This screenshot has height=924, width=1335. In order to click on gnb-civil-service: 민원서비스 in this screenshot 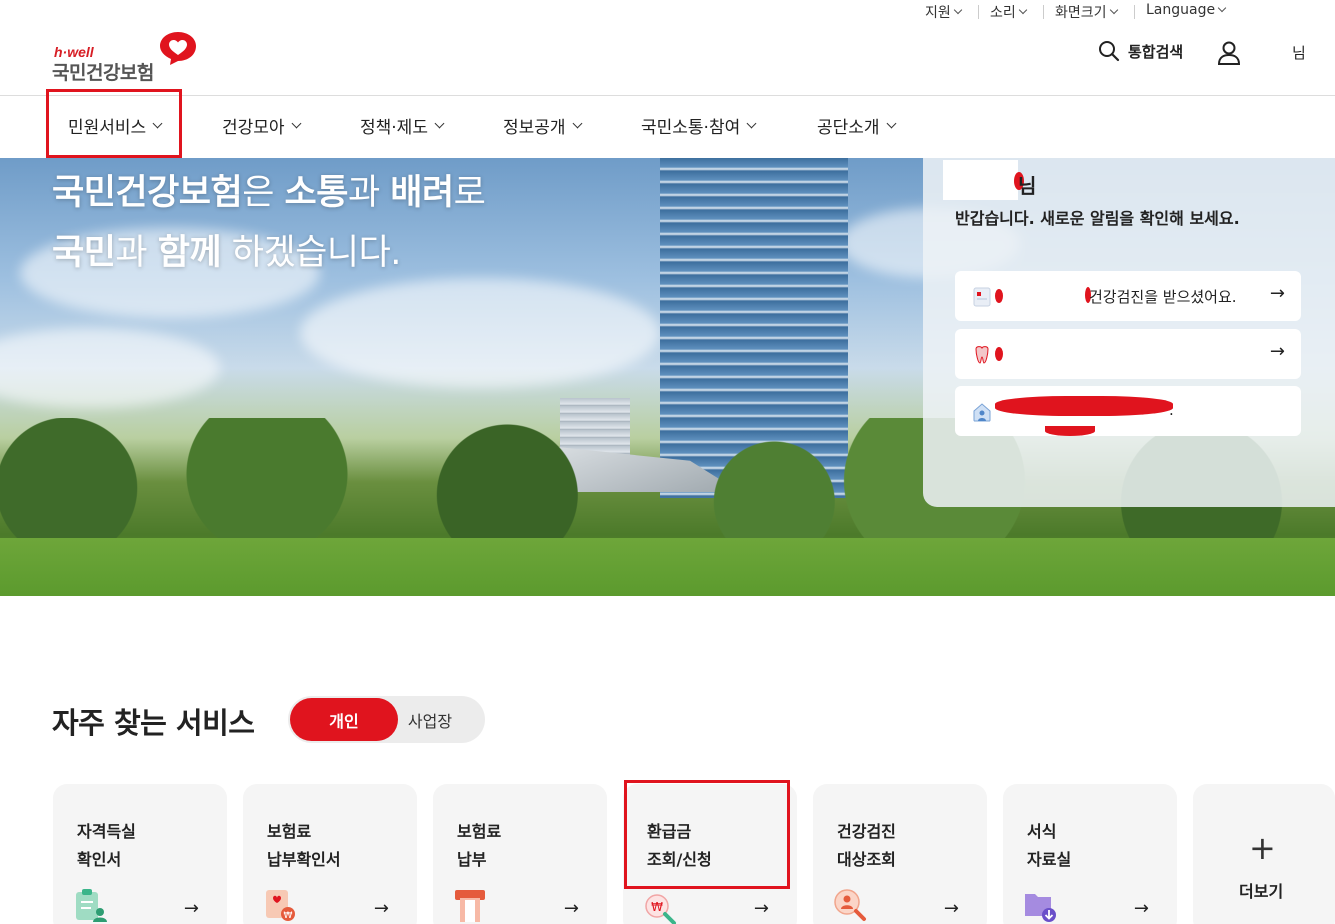, I will do `click(115, 125)`.